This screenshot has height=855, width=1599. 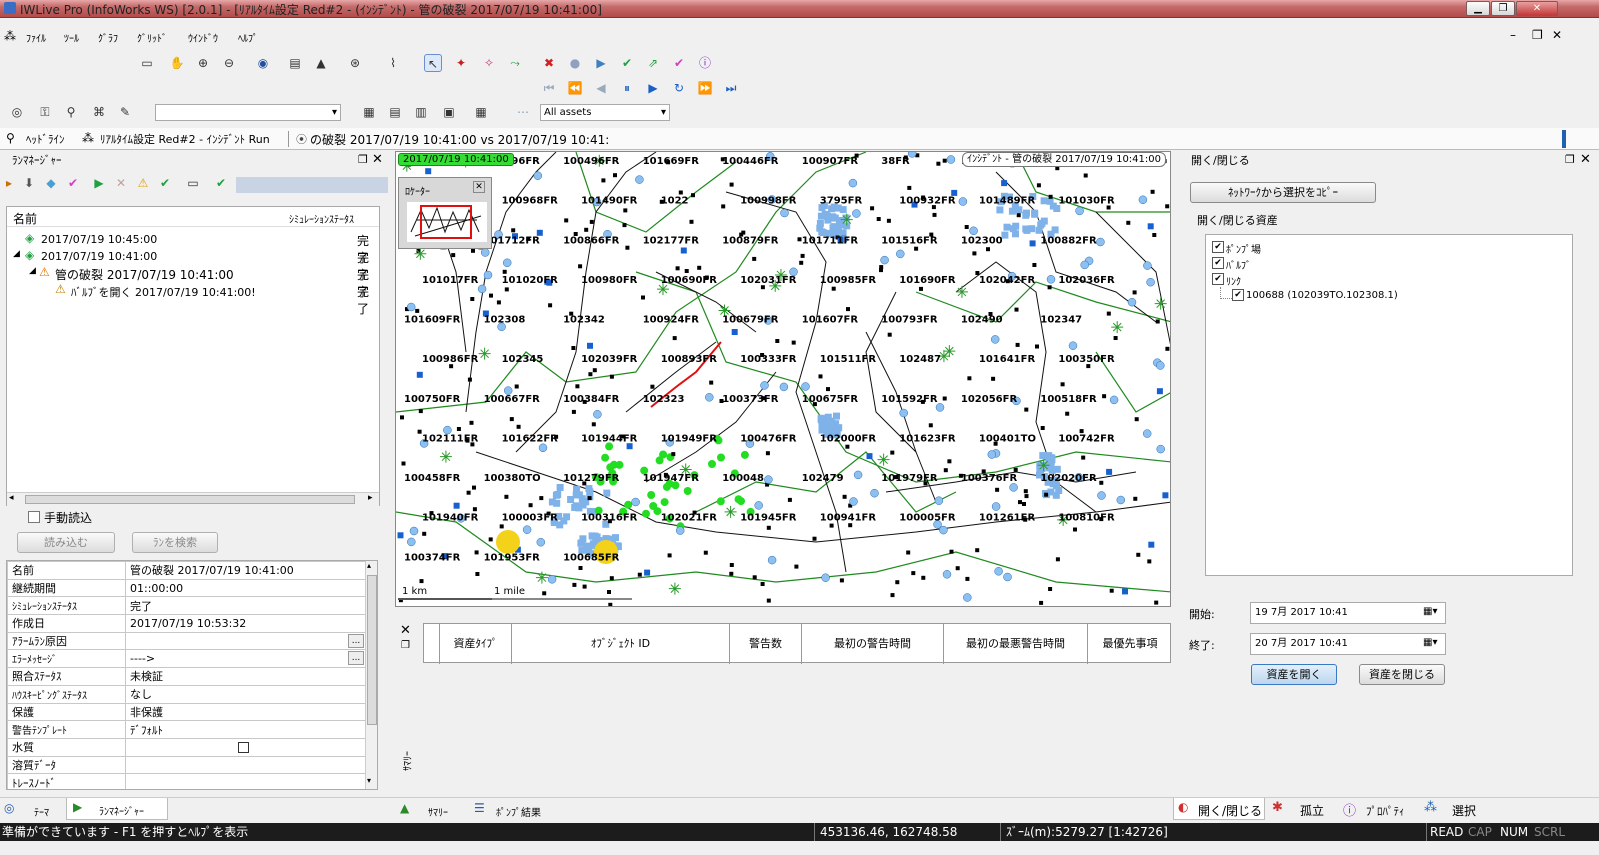 What do you see at coordinates (29, 183) in the screenshot?
I see `download-icon: ⬇` at bounding box center [29, 183].